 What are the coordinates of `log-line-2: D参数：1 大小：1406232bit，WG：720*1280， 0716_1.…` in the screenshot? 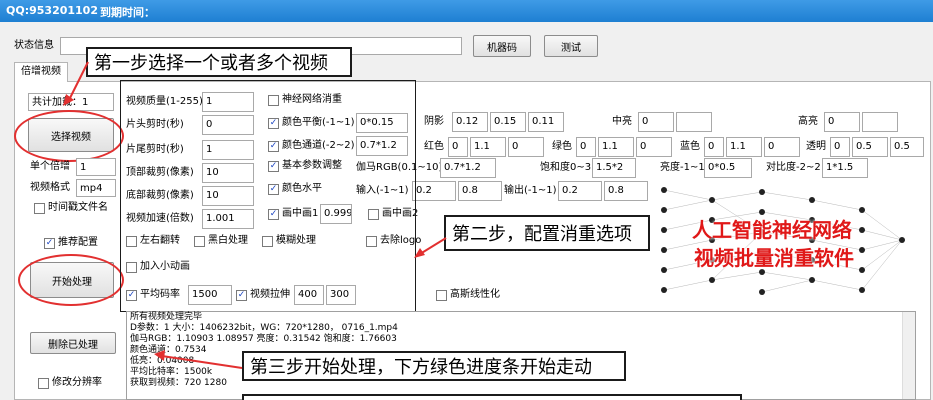 It's located at (264, 328).